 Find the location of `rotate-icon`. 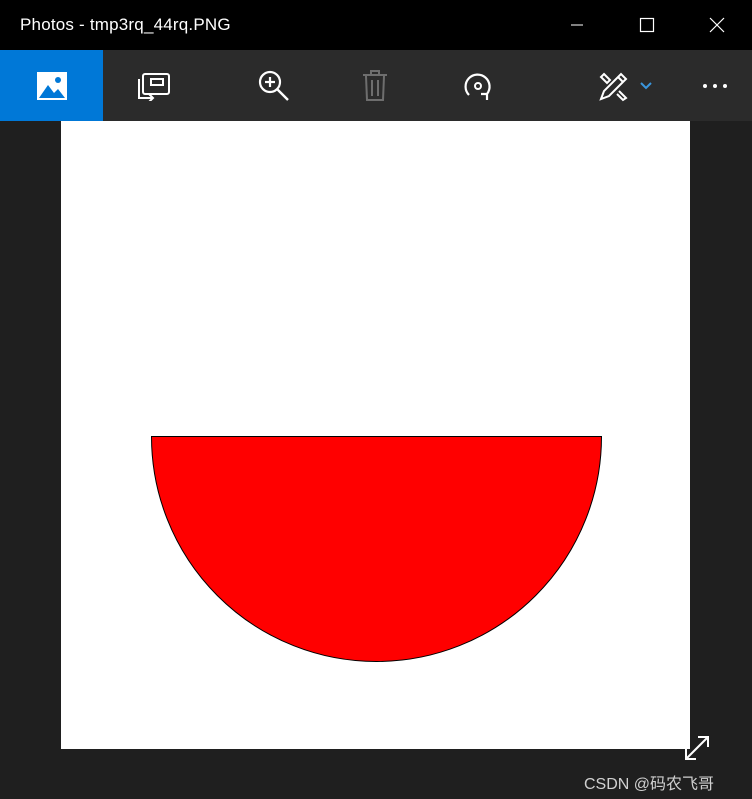

rotate-icon is located at coordinates (477, 86).